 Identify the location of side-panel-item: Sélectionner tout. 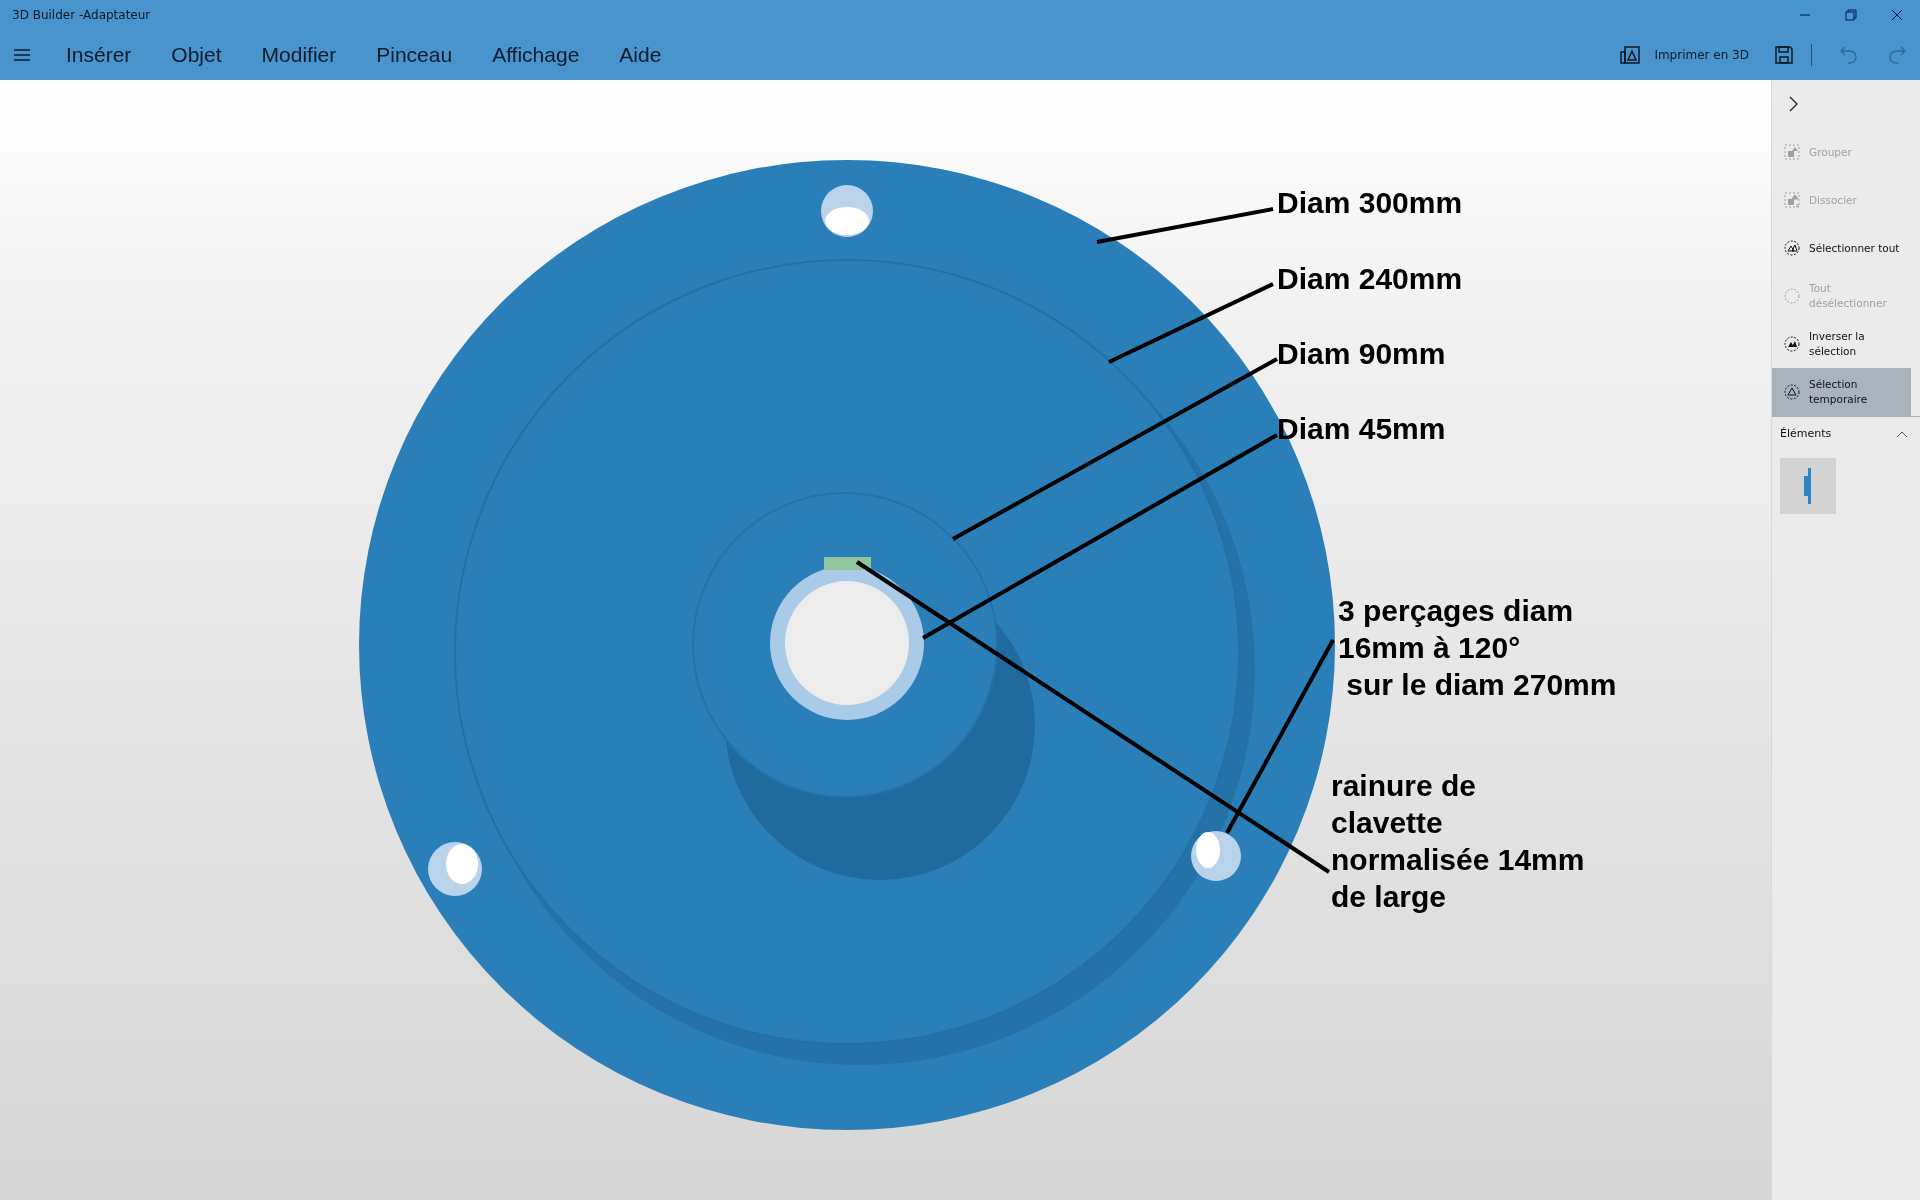
(1841, 248).